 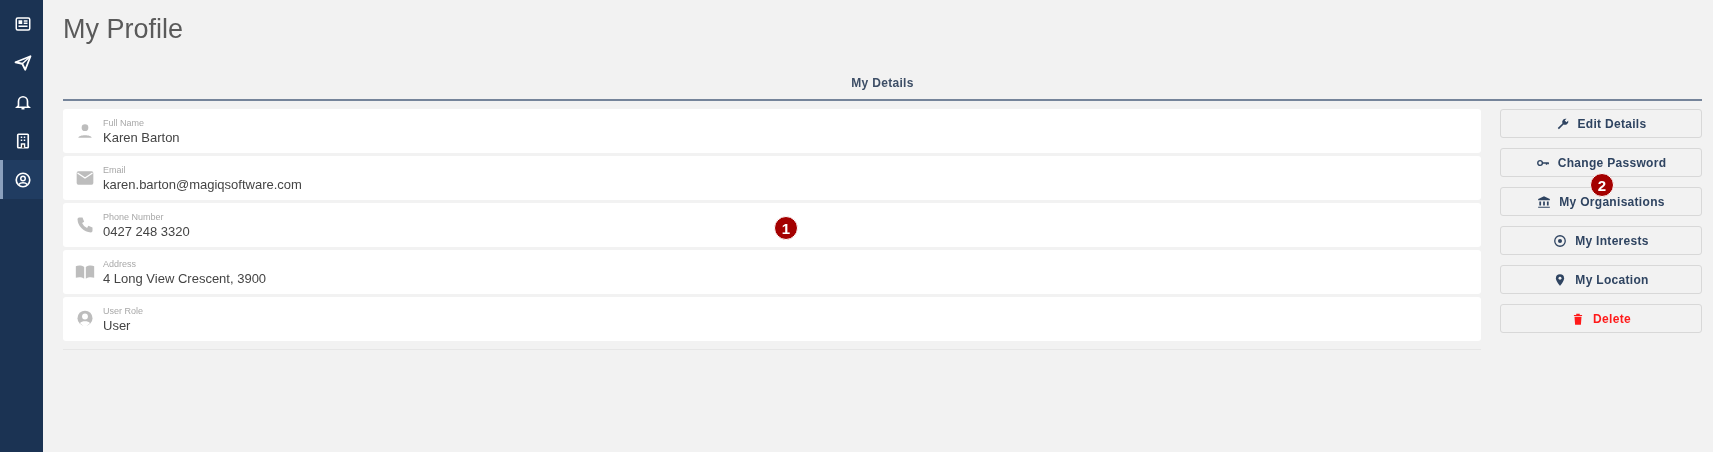 I want to click on target-icon, so click(x=1560, y=240).